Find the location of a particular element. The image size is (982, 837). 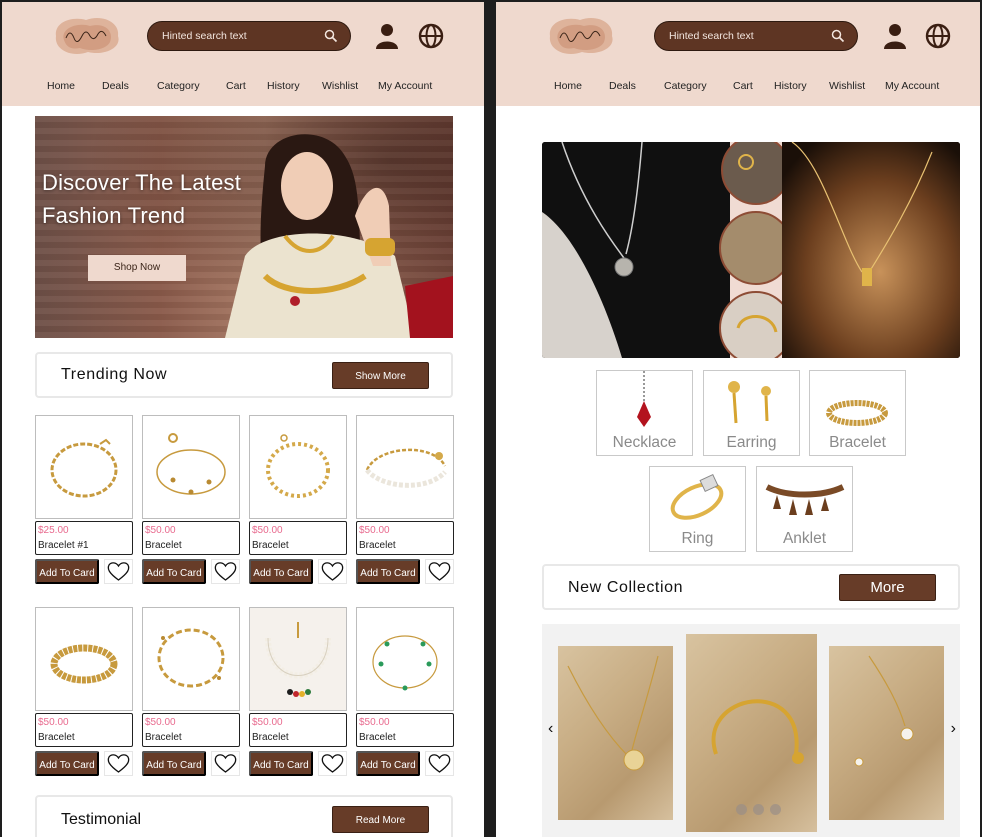

category-label: Ring is located at coordinates (697, 538).